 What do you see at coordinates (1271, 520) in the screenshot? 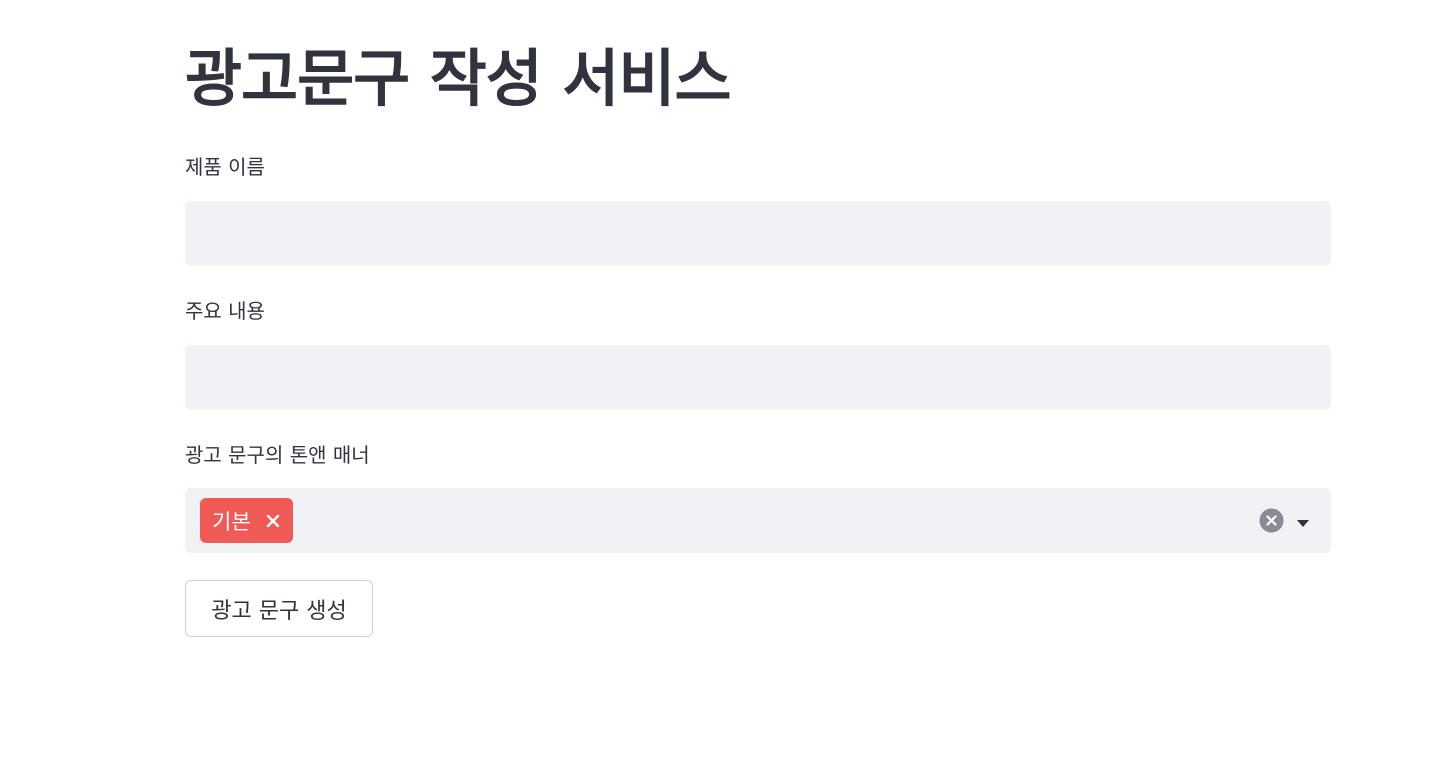
I see `clear-circle-x-icon` at bounding box center [1271, 520].